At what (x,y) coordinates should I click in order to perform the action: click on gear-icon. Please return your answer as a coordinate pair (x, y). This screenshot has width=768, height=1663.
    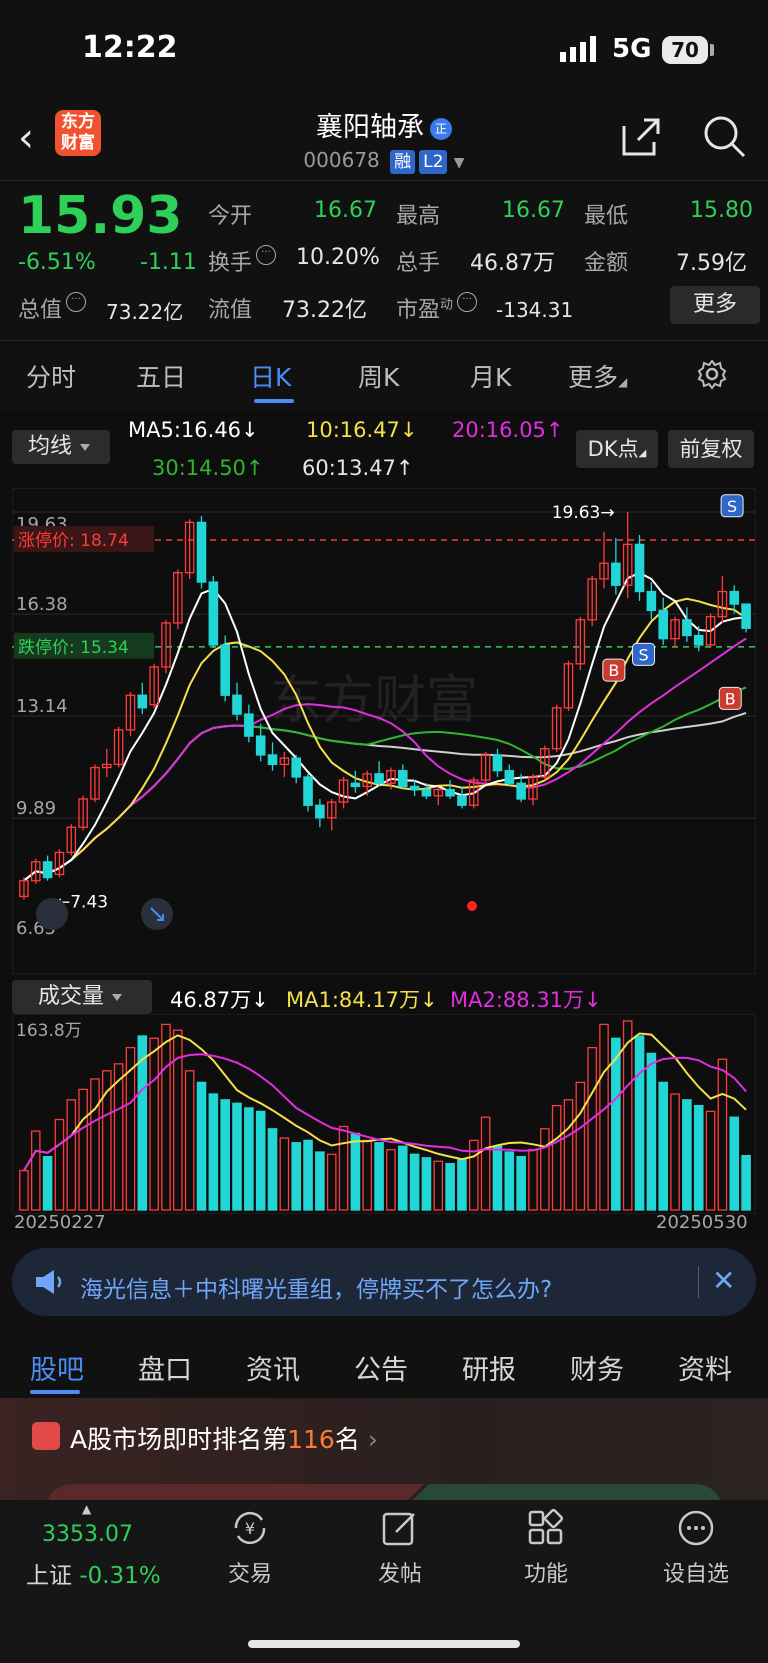
    Looking at the image, I should click on (712, 374).